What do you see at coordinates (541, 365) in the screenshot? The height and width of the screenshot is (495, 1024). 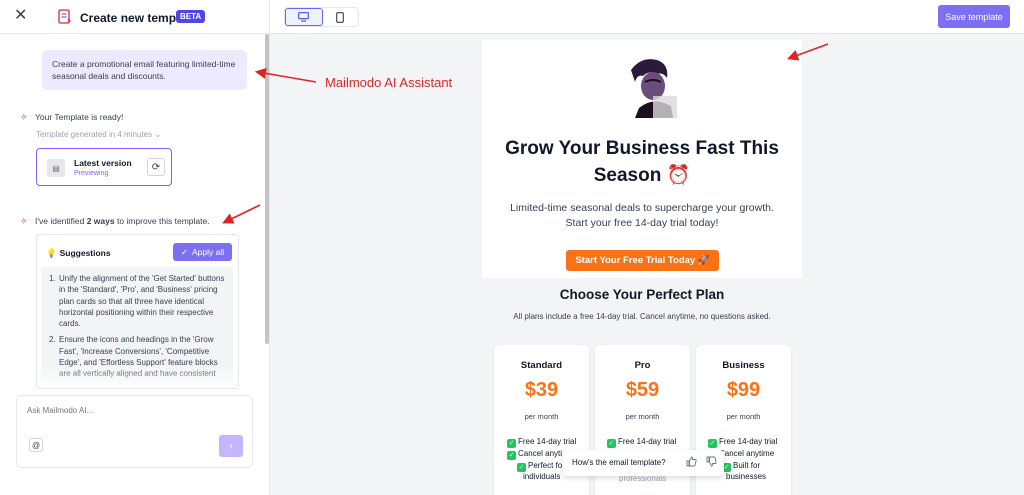 I see `plan-name: Standard` at bounding box center [541, 365].